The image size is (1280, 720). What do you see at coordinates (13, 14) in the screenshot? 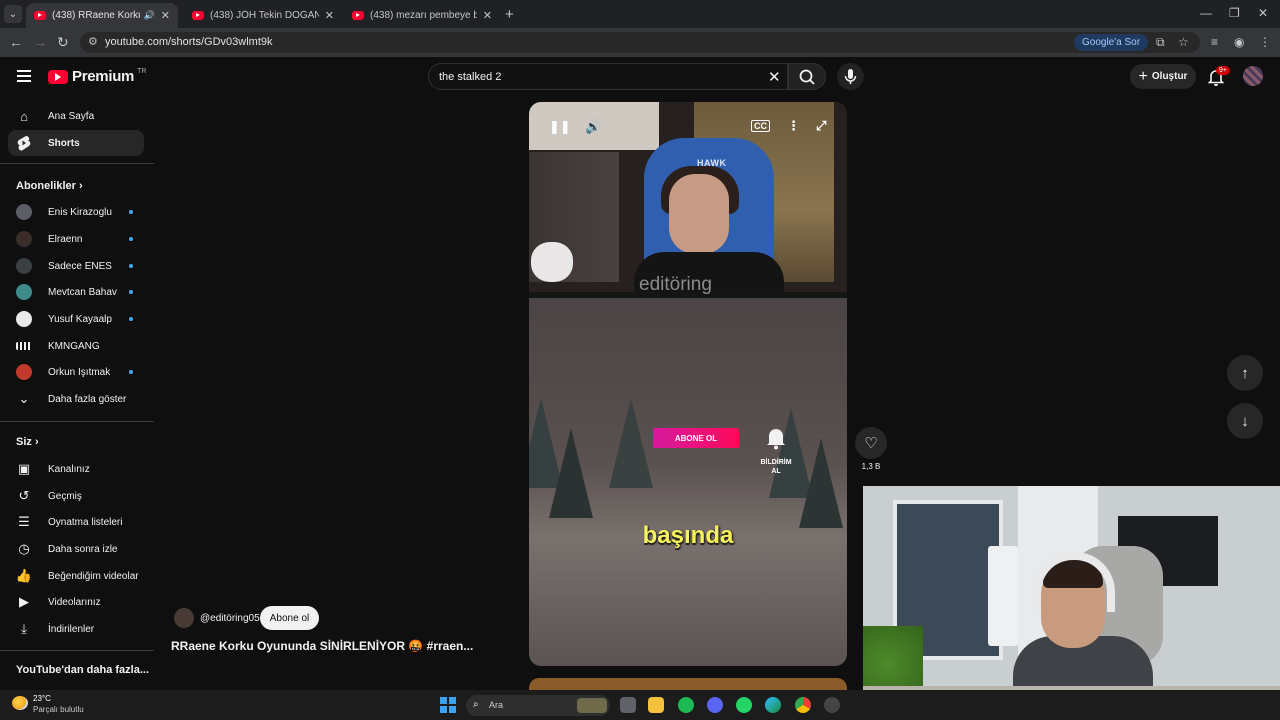
I see `tab-search-chevron-icon: ⌄` at bounding box center [13, 14].